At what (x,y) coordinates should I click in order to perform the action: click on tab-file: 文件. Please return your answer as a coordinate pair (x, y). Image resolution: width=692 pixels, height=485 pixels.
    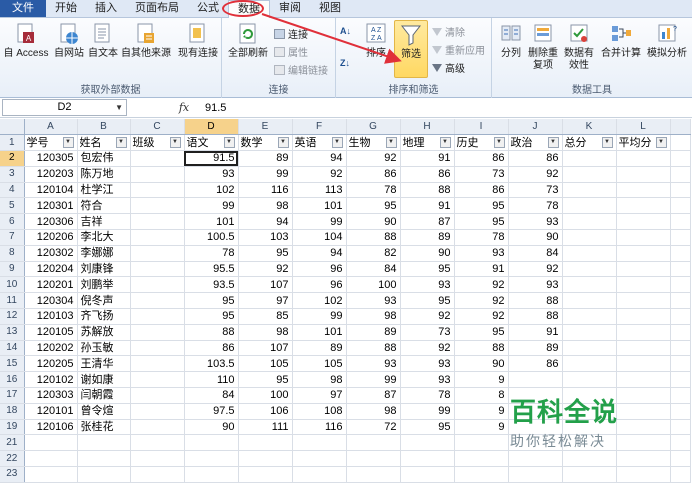
    Looking at the image, I should click on (23, 8).